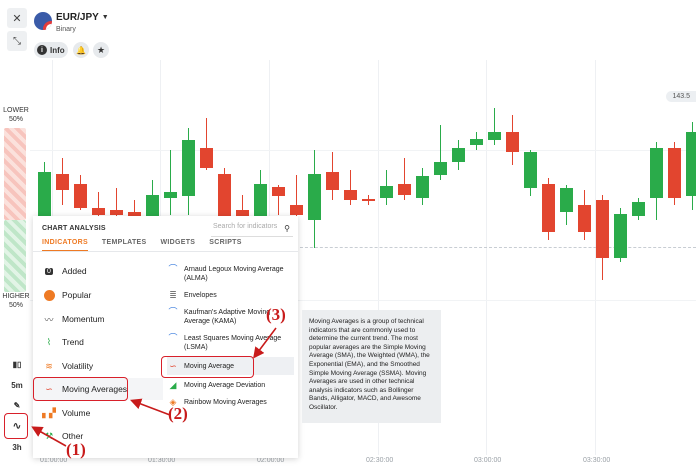 This screenshot has width=696, height=472. Describe the element at coordinates (154, 387) in the screenshot. I see `annotation-arrows` at that location.